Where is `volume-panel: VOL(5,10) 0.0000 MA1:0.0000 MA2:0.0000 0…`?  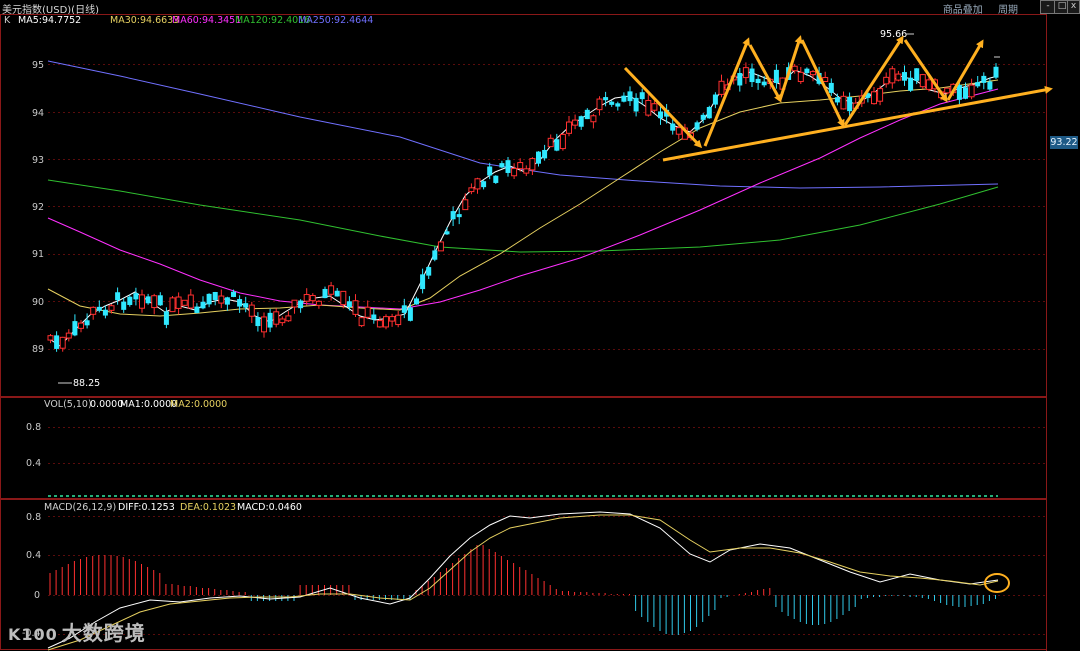
volume-panel: VOL(5,10) 0.0000 MA1:0.0000 MA2:0.0000 0… is located at coordinates (512, 448).